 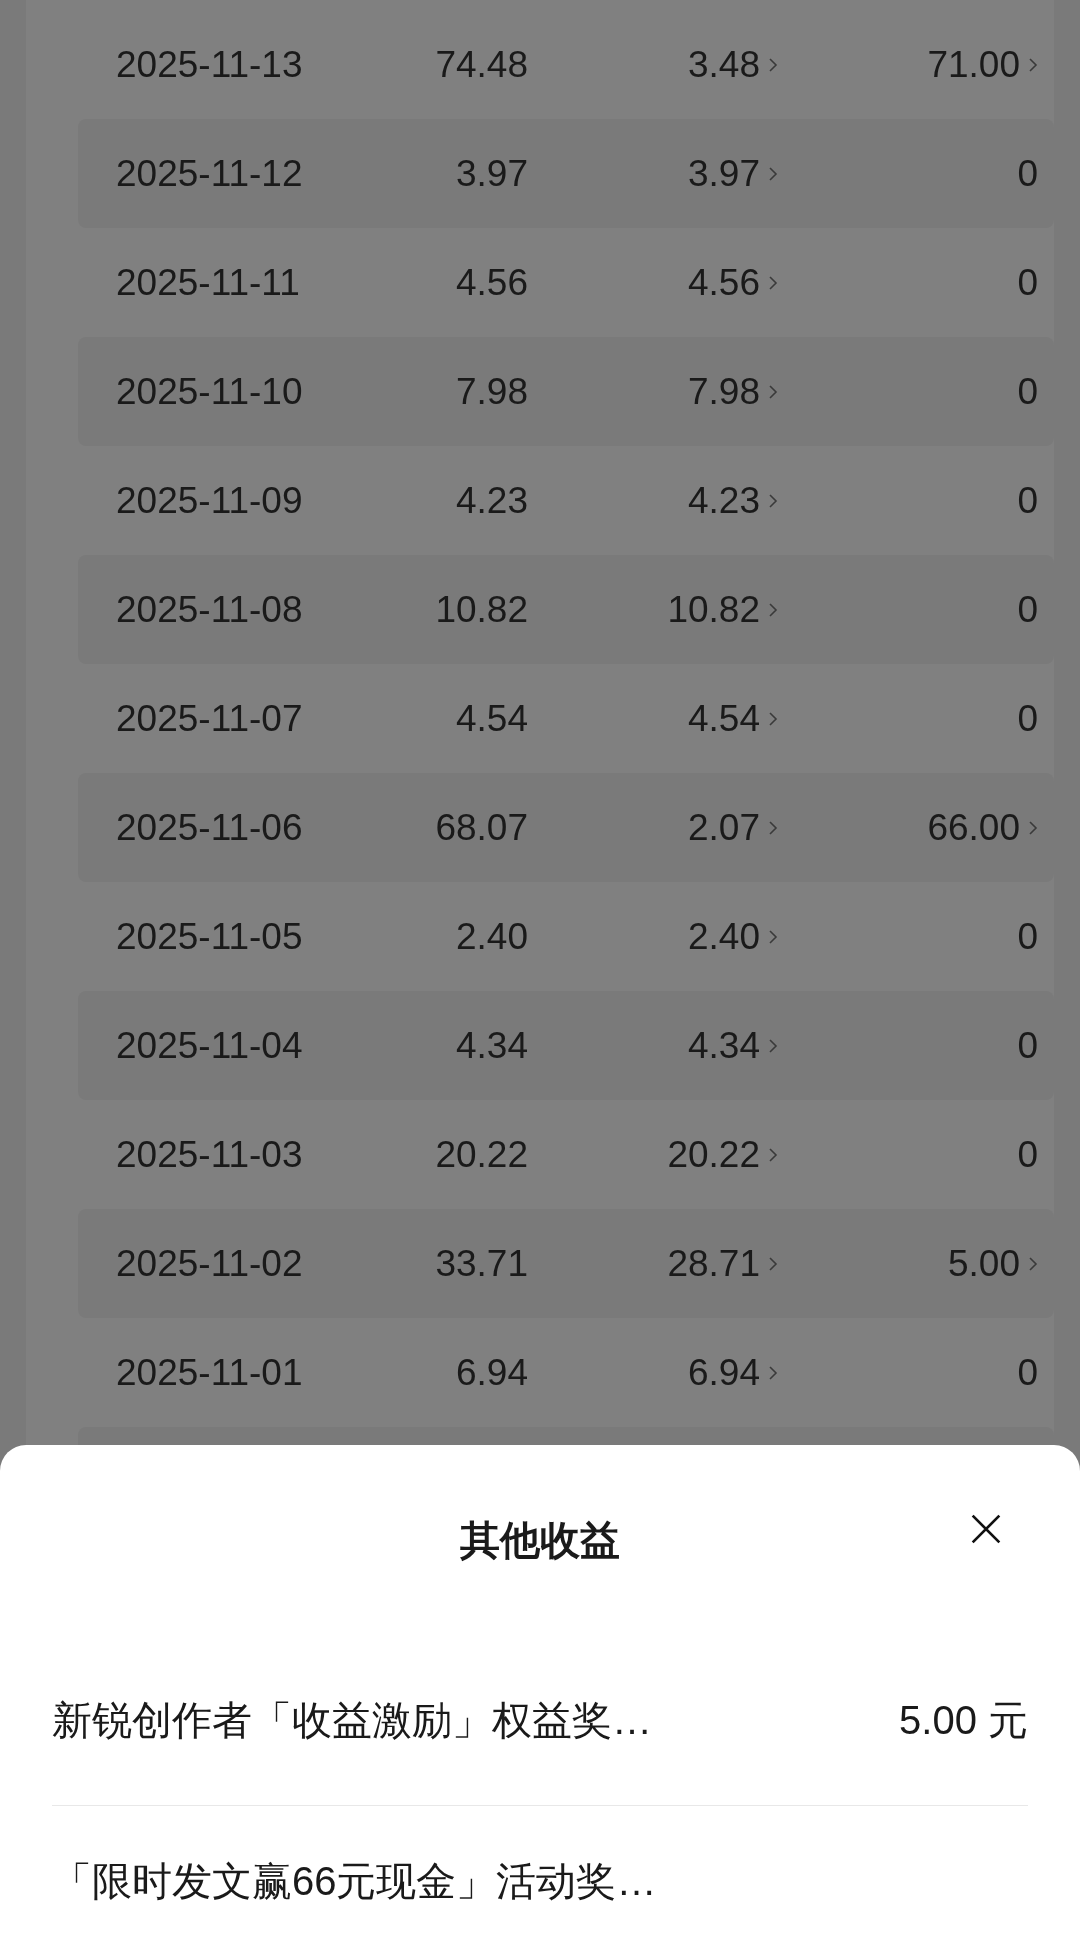 What do you see at coordinates (492, 500) in the screenshot?
I see `amount-cell: 4.23` at bounding box center [492, 500].